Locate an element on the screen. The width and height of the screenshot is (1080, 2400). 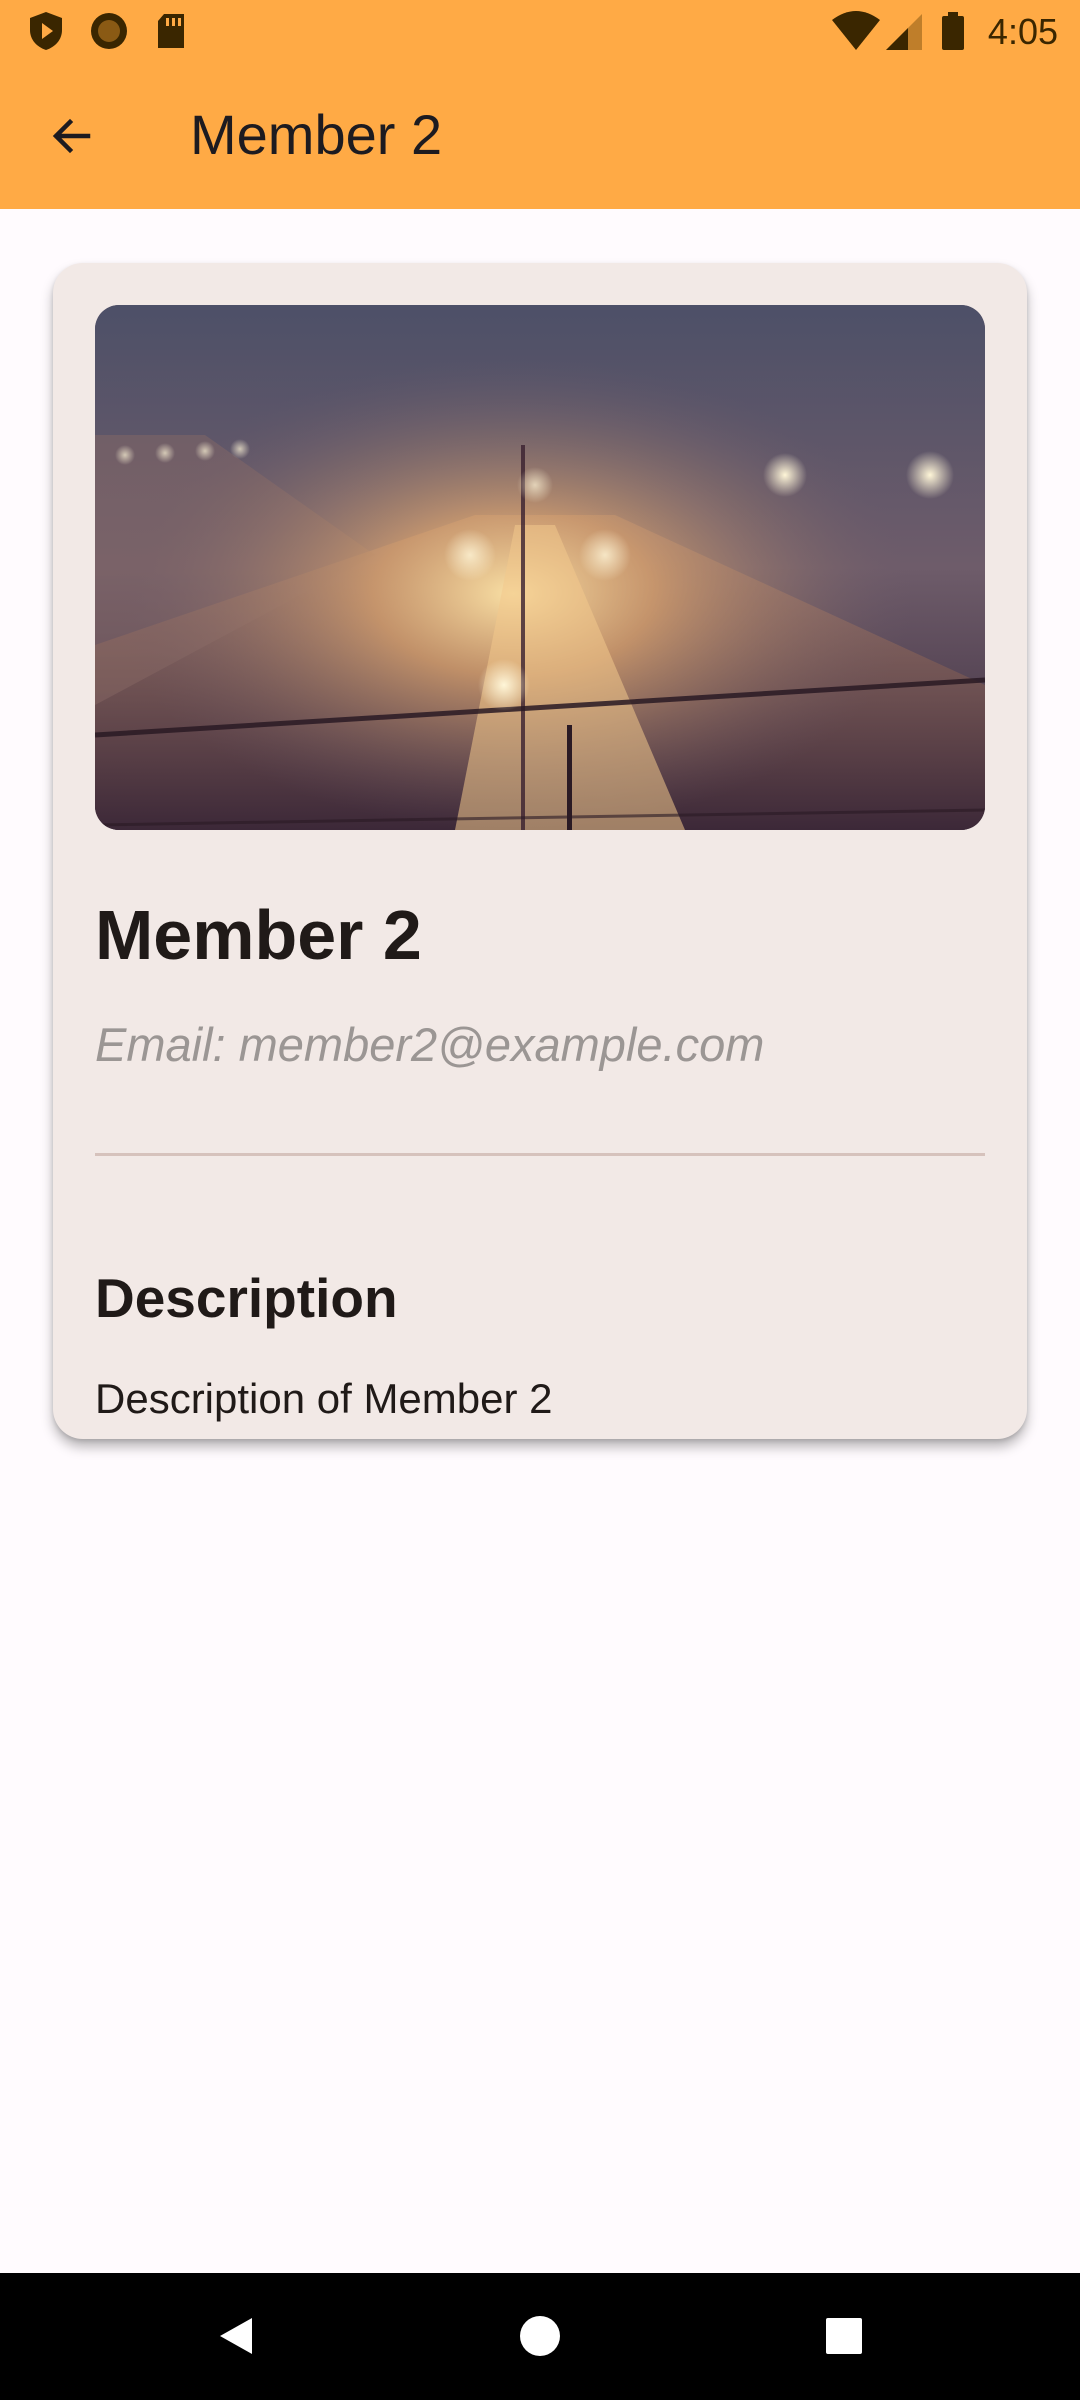
sd-card-icon is located at coordinates (171, 31).